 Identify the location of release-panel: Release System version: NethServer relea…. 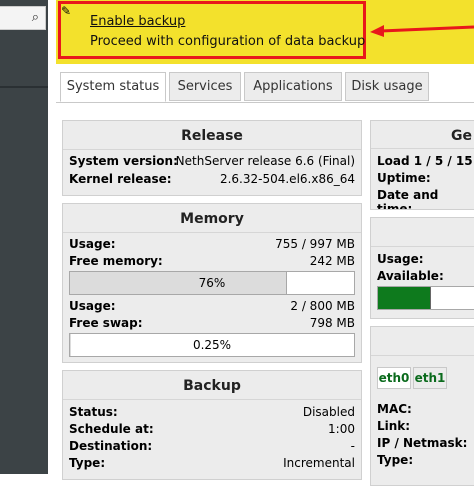
(212, 158).